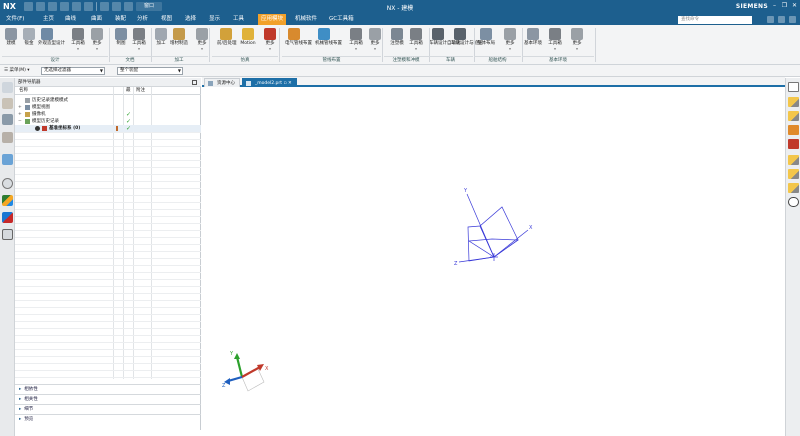 This screenshot has width=800, height=436. What do you see at coordinates (341, 19) in the screenshot?
I see `menu-item-12: GC工具箱` at bounding box center [341, 19].